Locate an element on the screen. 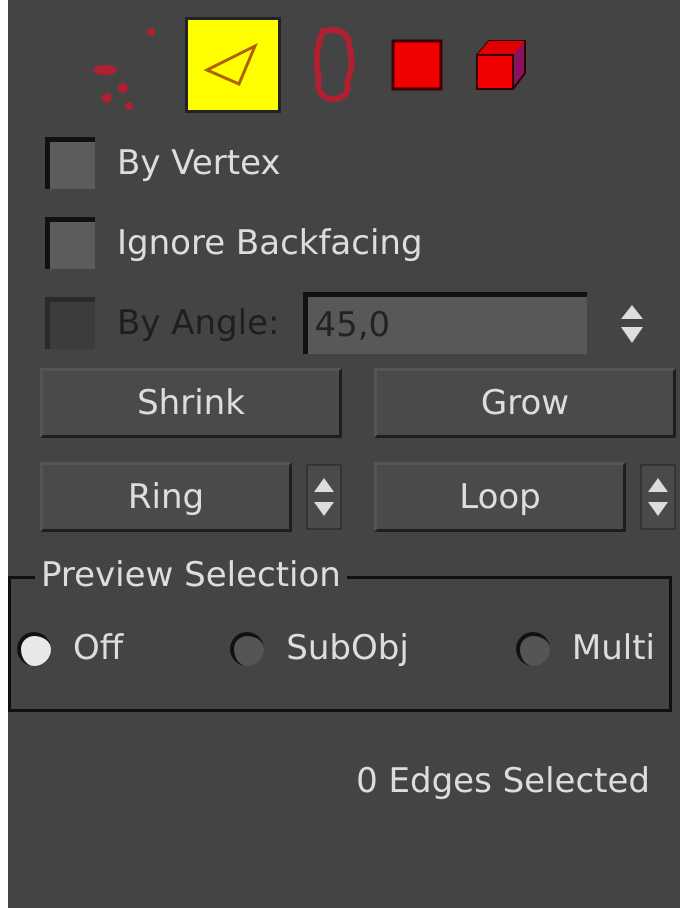  radio-label: Off is located at coordinates (98, 648).